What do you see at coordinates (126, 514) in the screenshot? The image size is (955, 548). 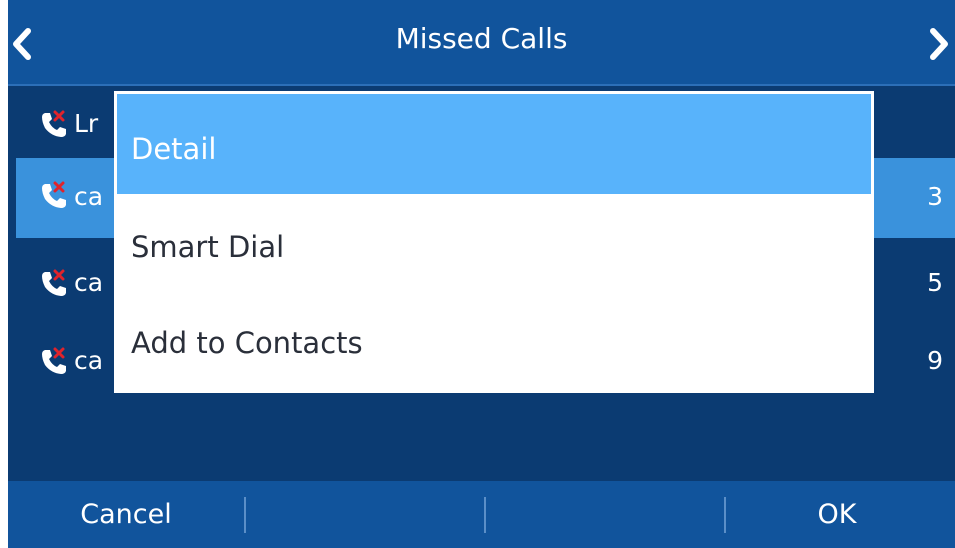 I see `cancel-button: Cancel` at bounding box center [126, 514].